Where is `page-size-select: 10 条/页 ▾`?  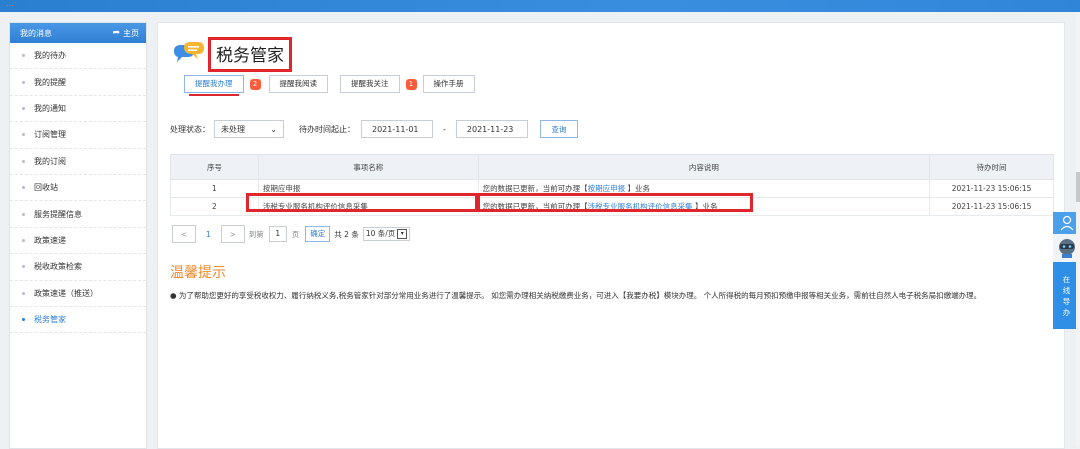
page-size-select: 10 条/页 ▾ is located at coordinates (386, 234).